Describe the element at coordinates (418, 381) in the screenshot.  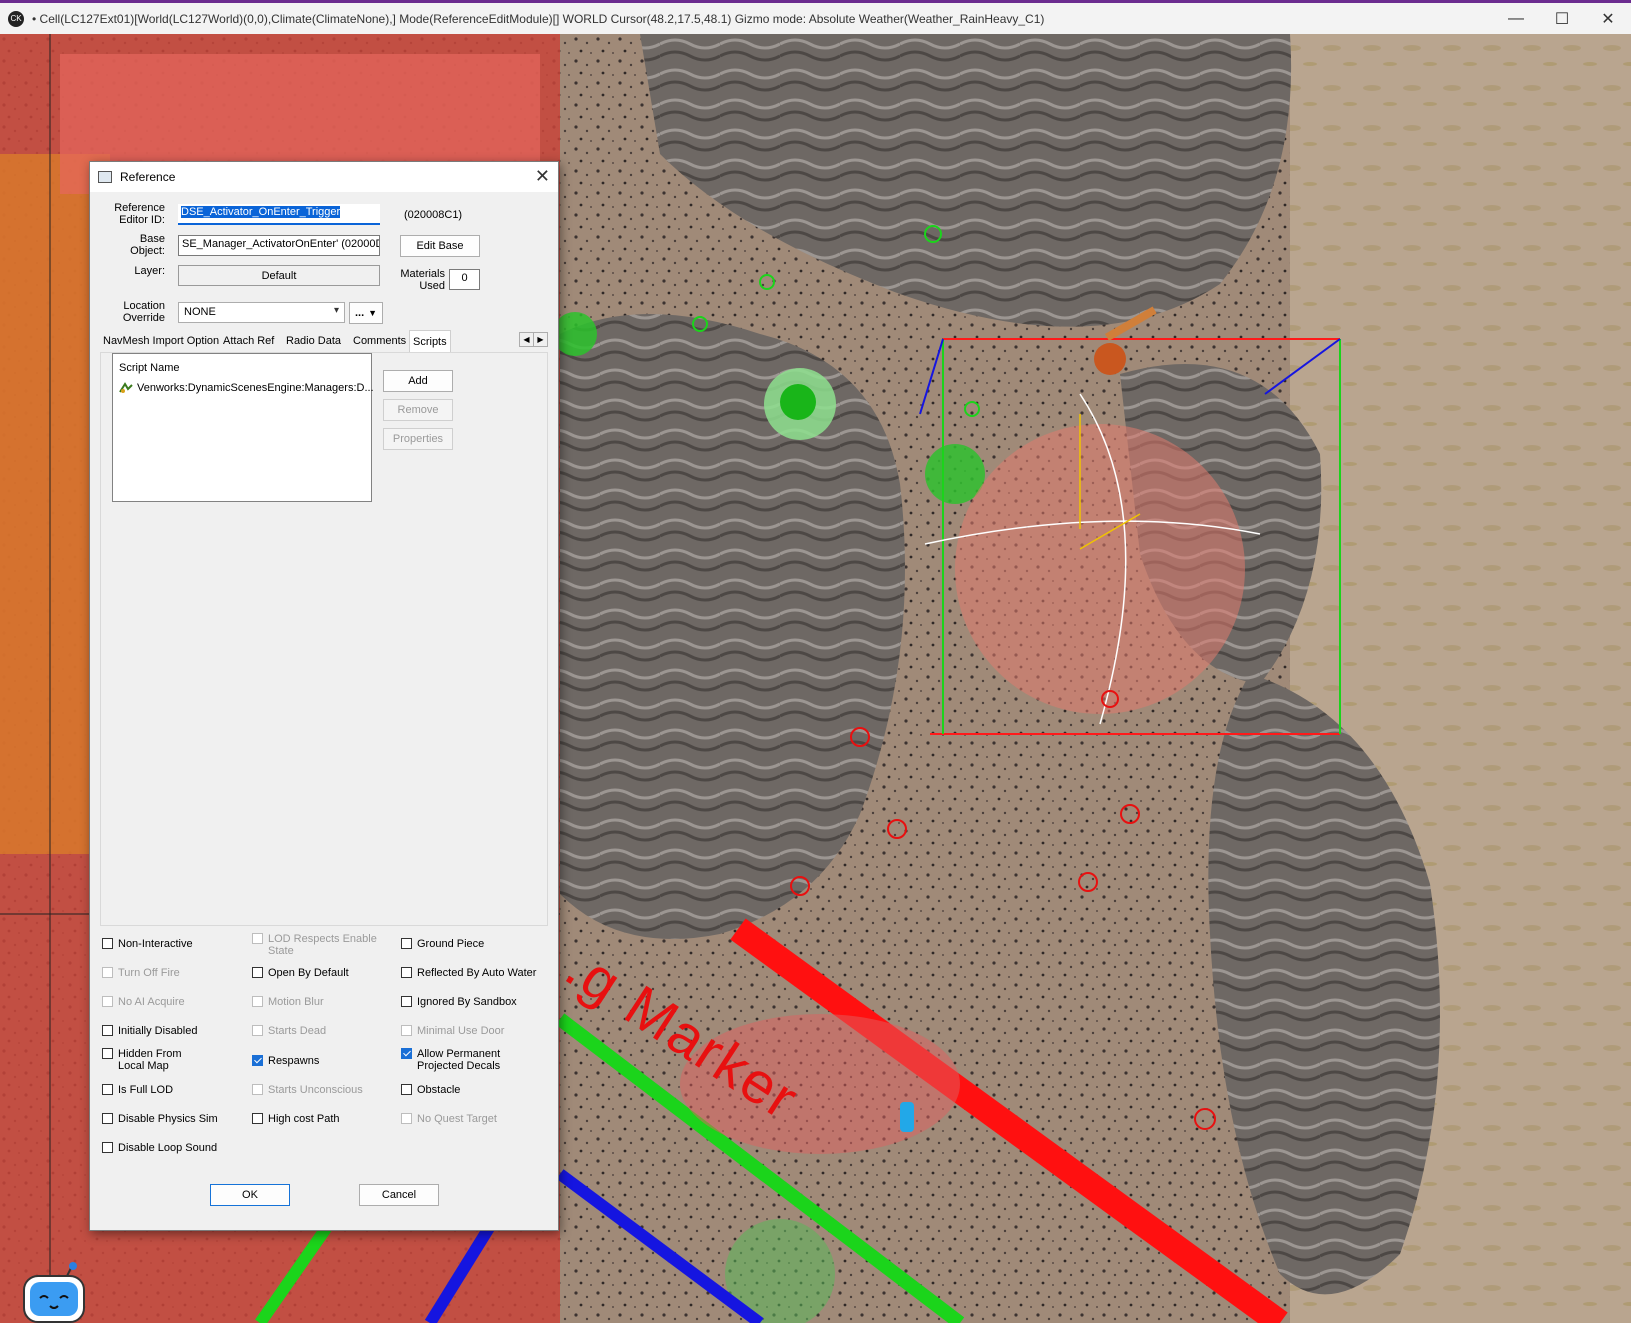
I see `add-script-button: Add` at that location.